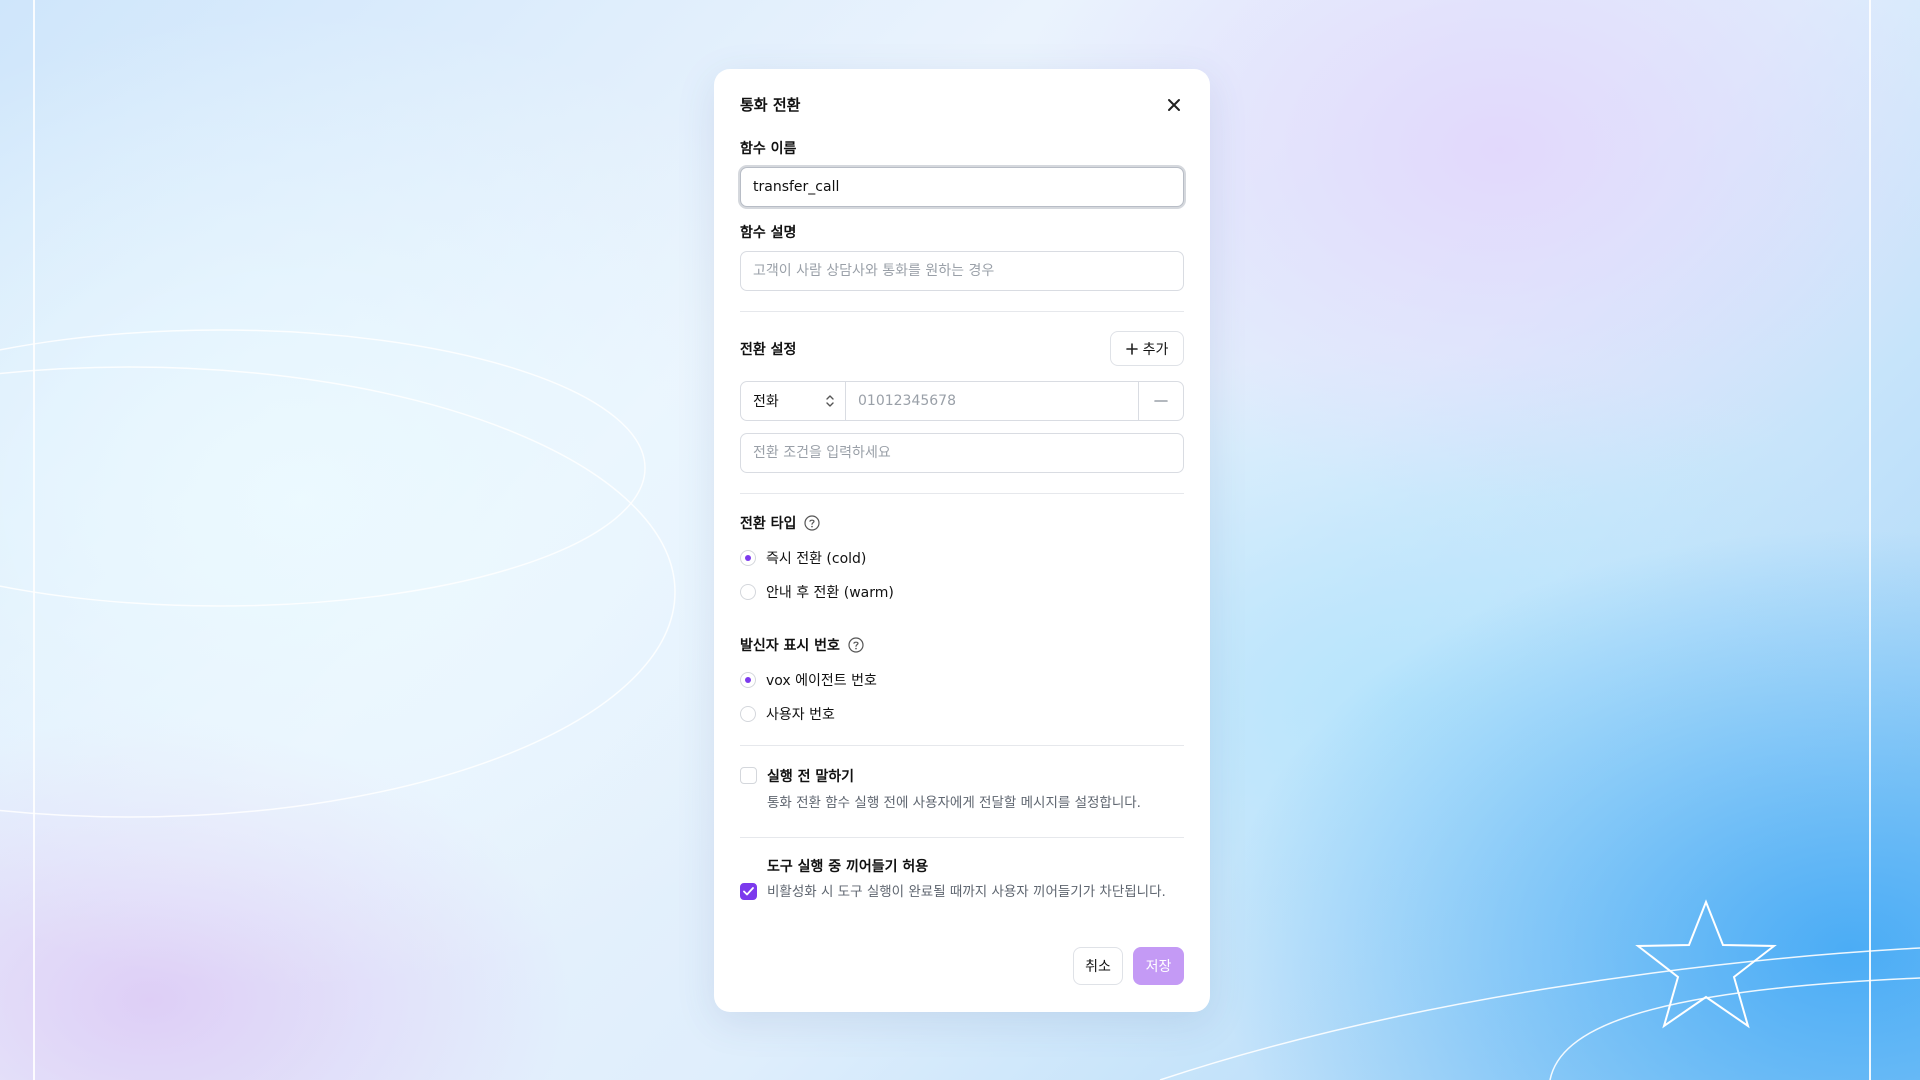 The height and width of the screenshot is (1080, 1920). What do you see at coordinates (830, 401) in the screenshot?
I see `chevron-up-down-icon` at bounding box center [830, 401].